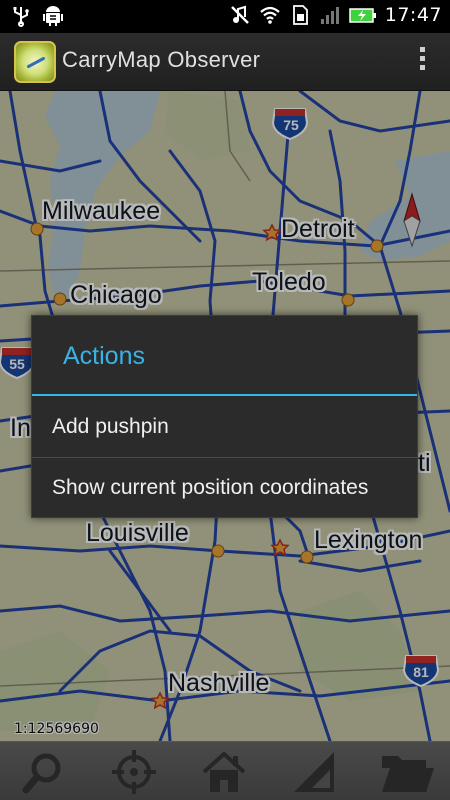 This screenshot has height=800, width=450. Describe the element at coordinates (239, 14) in the screenshot. I see `mute-icon` at that location.